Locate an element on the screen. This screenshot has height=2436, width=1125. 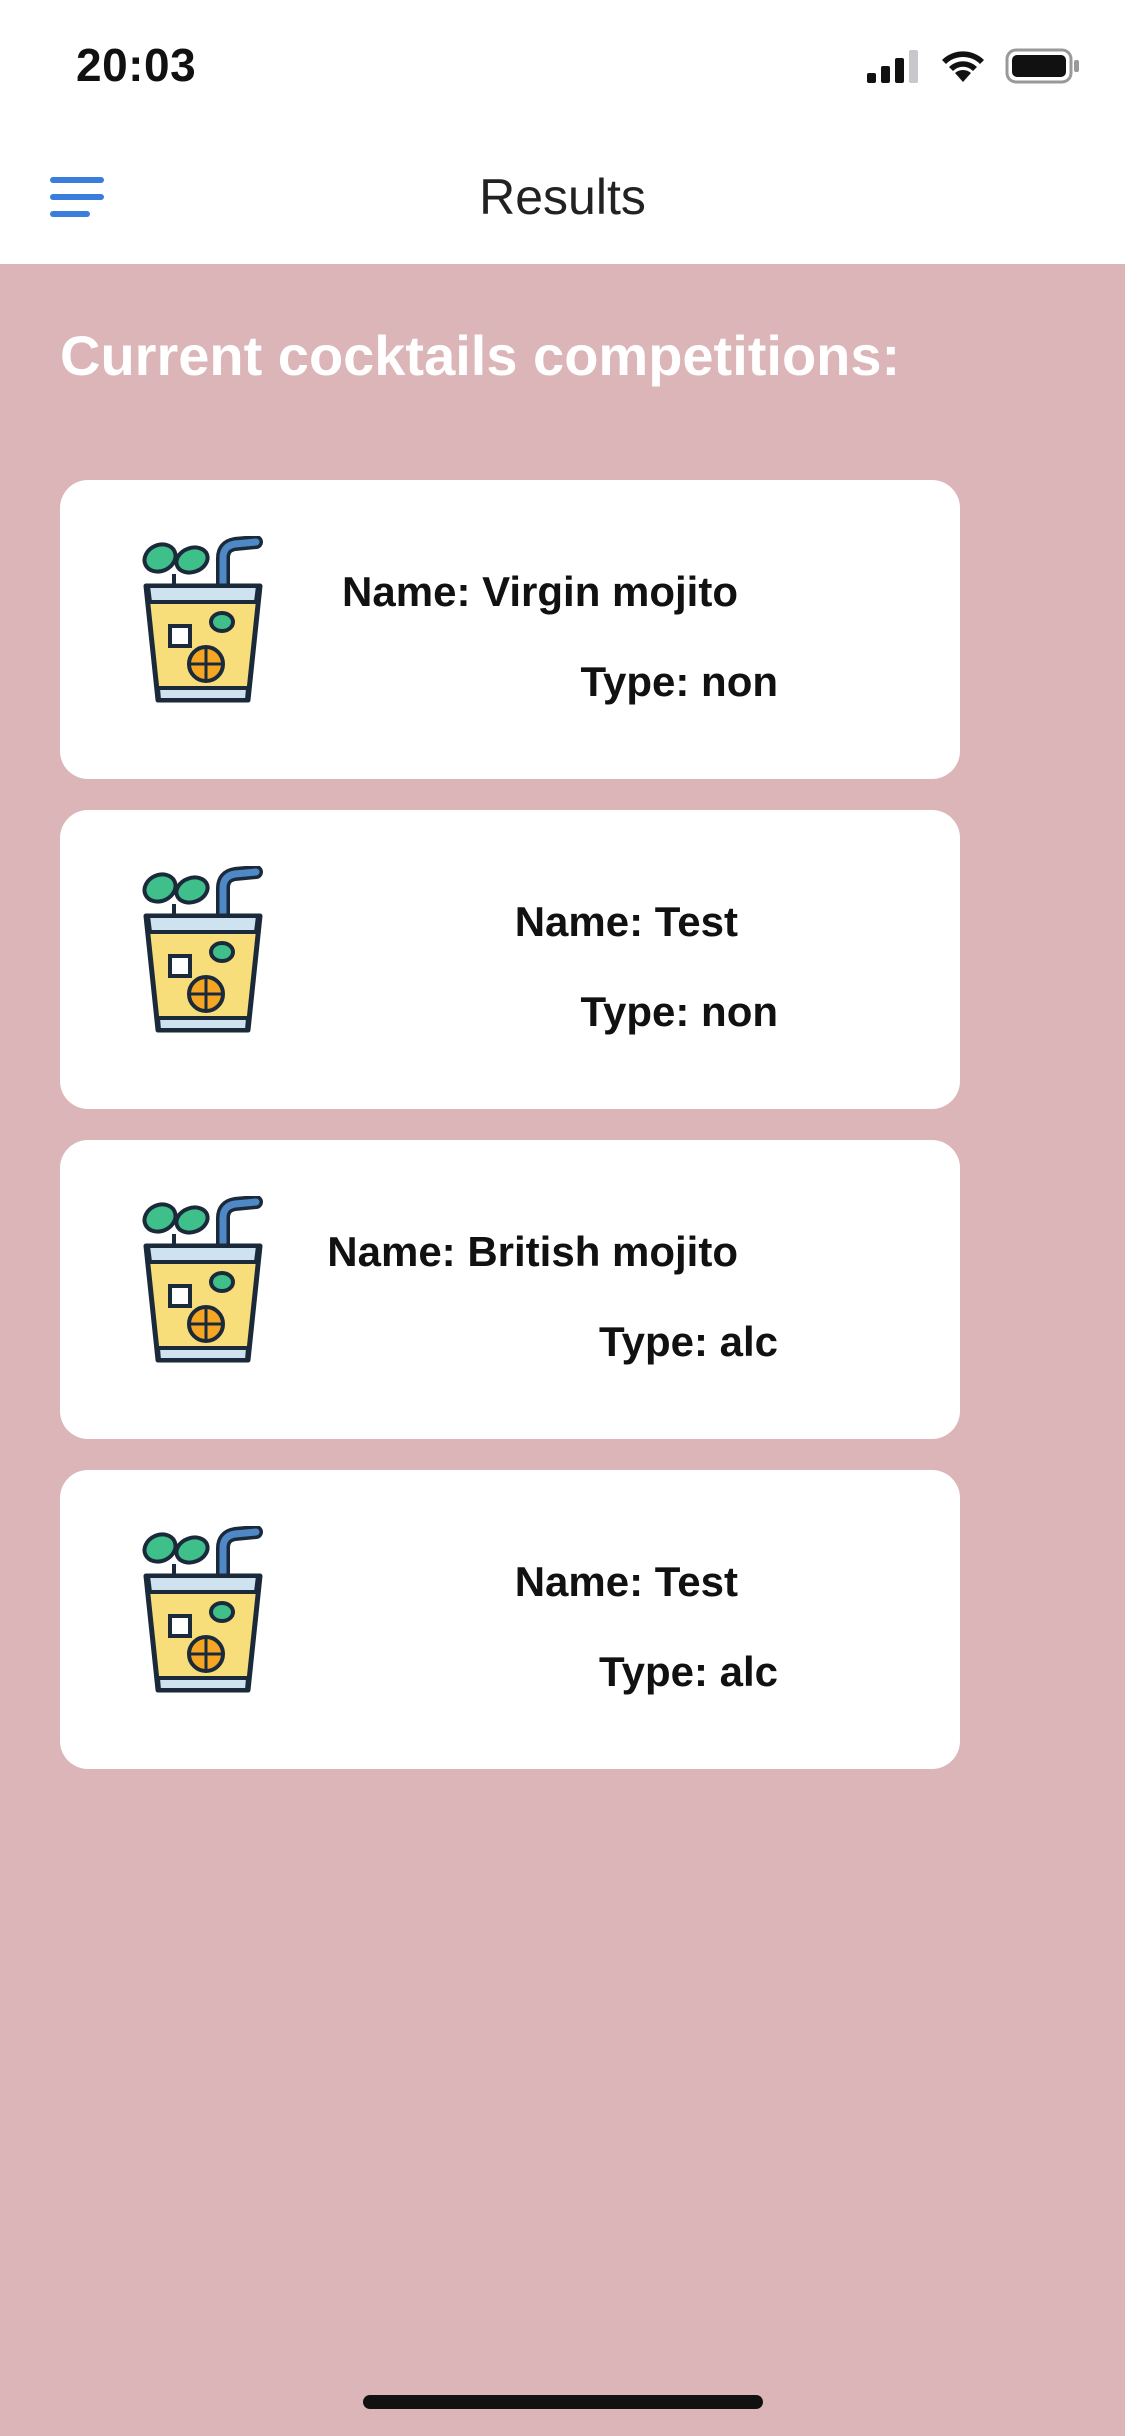
page-title: Results is located at coordinates (562, 197).